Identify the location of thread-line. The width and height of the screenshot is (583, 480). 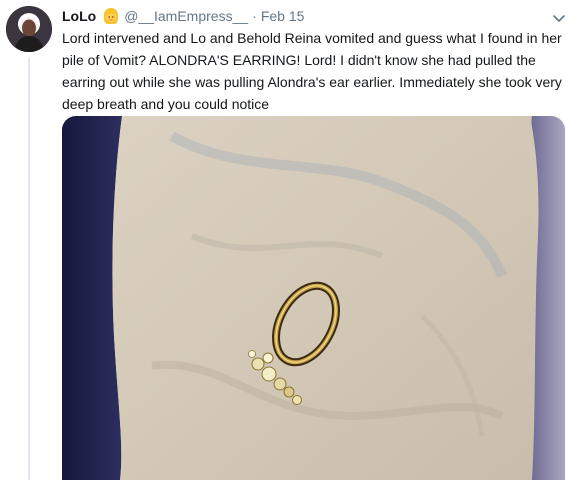
(29, 269).